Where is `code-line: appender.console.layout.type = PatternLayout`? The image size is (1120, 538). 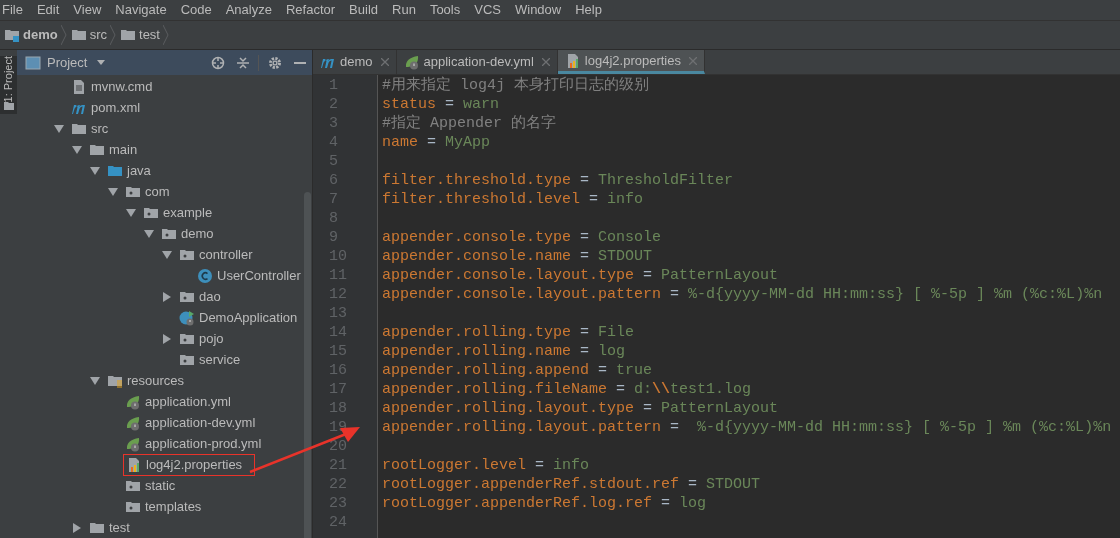
code-line: appender.console.layout.type = PatternLayout is located at coordinates (581, 275).